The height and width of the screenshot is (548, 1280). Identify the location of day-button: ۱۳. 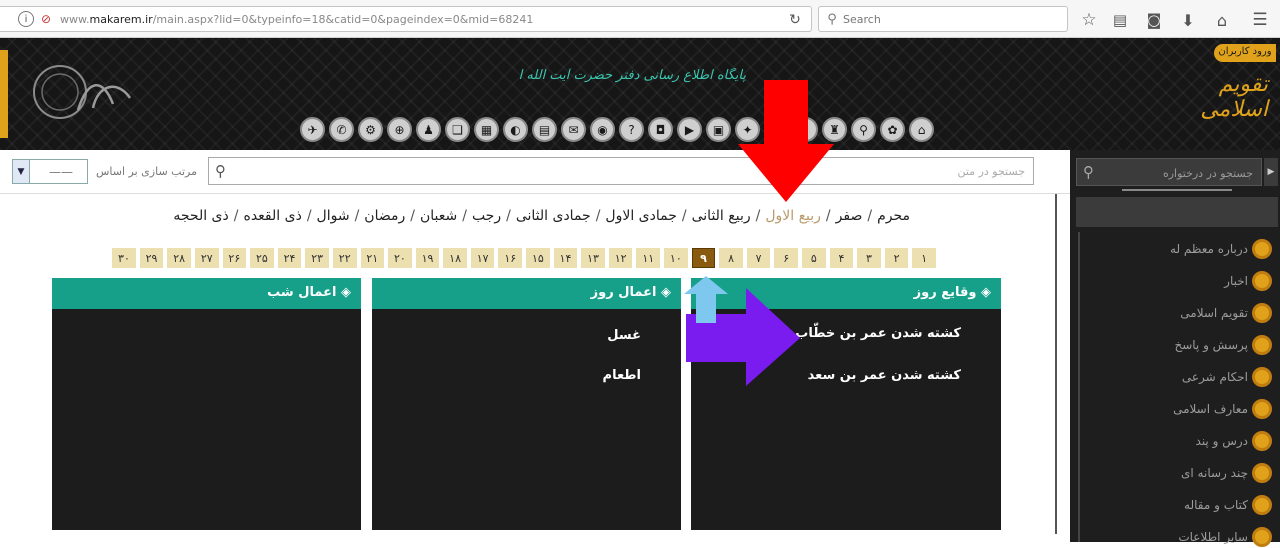
(593, 258).